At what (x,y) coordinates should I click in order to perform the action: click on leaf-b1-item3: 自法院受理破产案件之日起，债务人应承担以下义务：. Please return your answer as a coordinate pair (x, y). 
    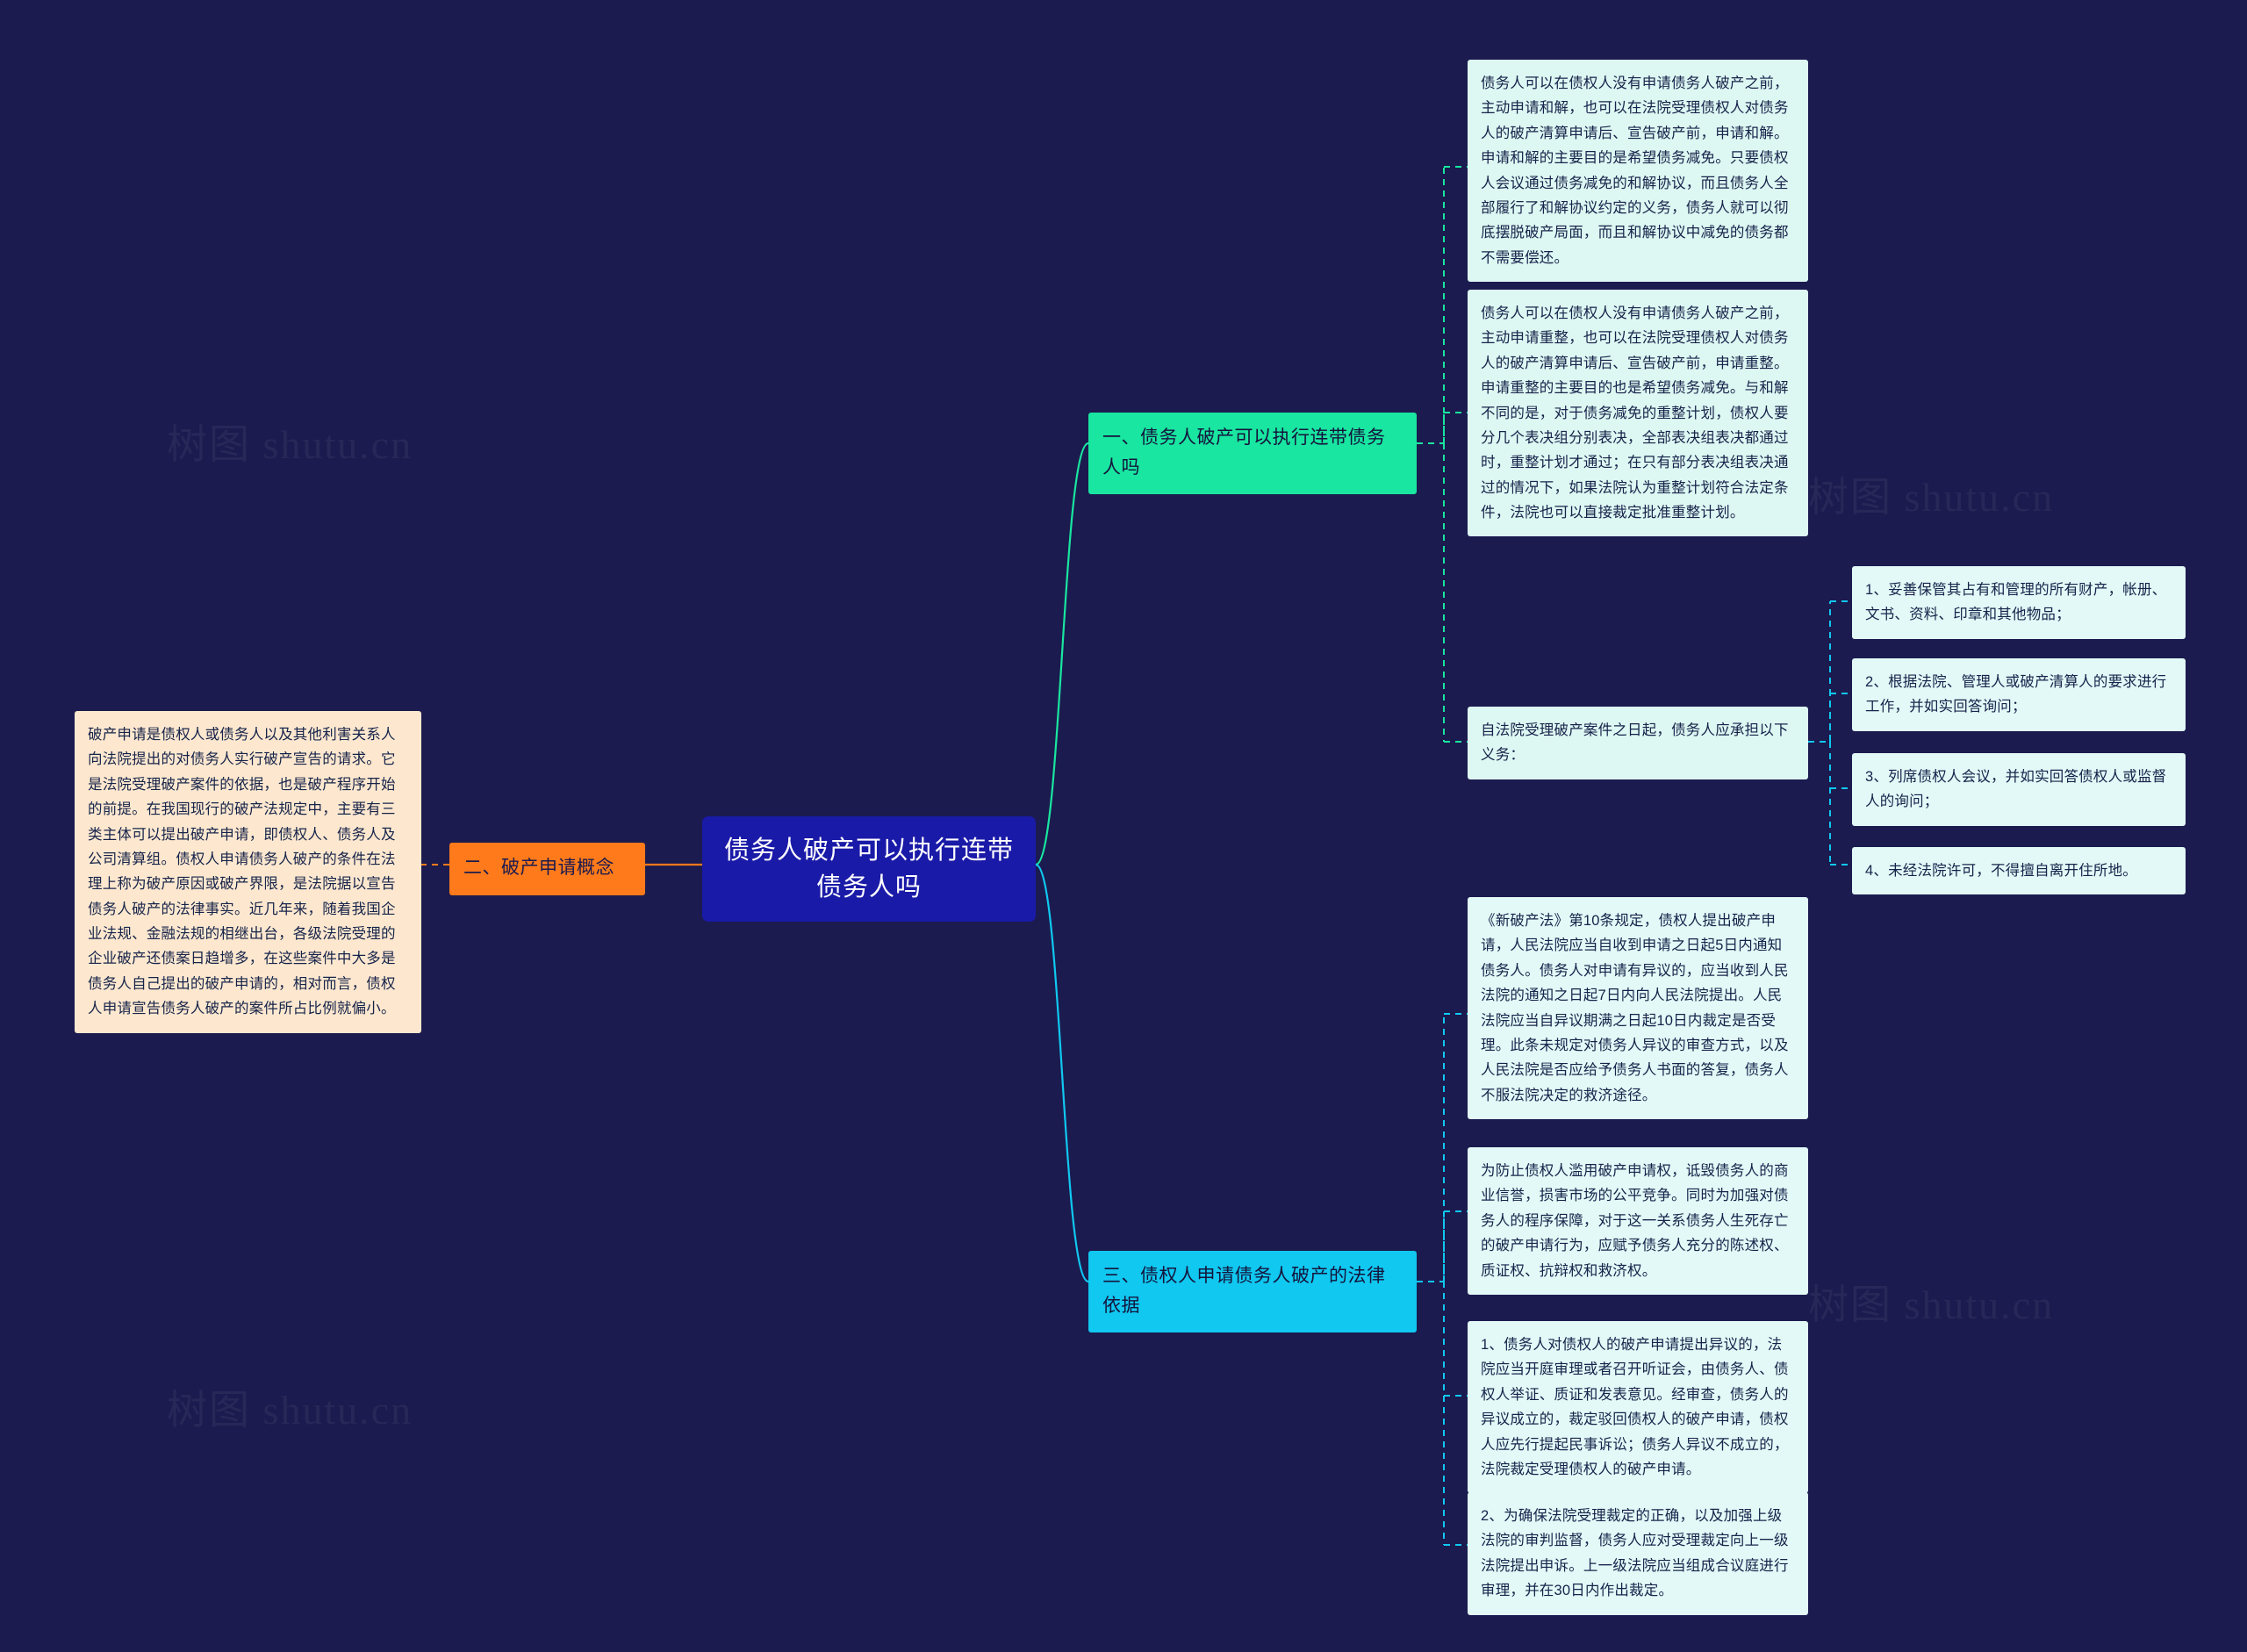
    Looking at the image, I should click on (1638, 743).